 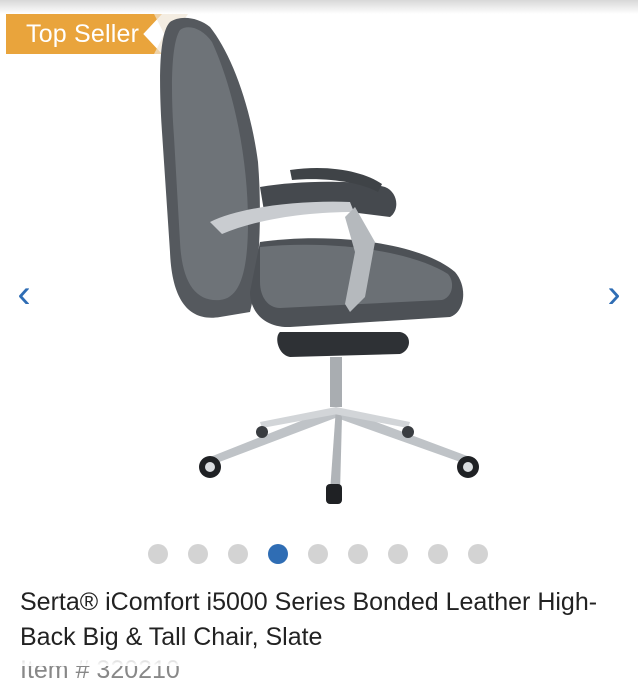 I want to click on top-seller-badge: Top Seller, so click(x=84, y=34).